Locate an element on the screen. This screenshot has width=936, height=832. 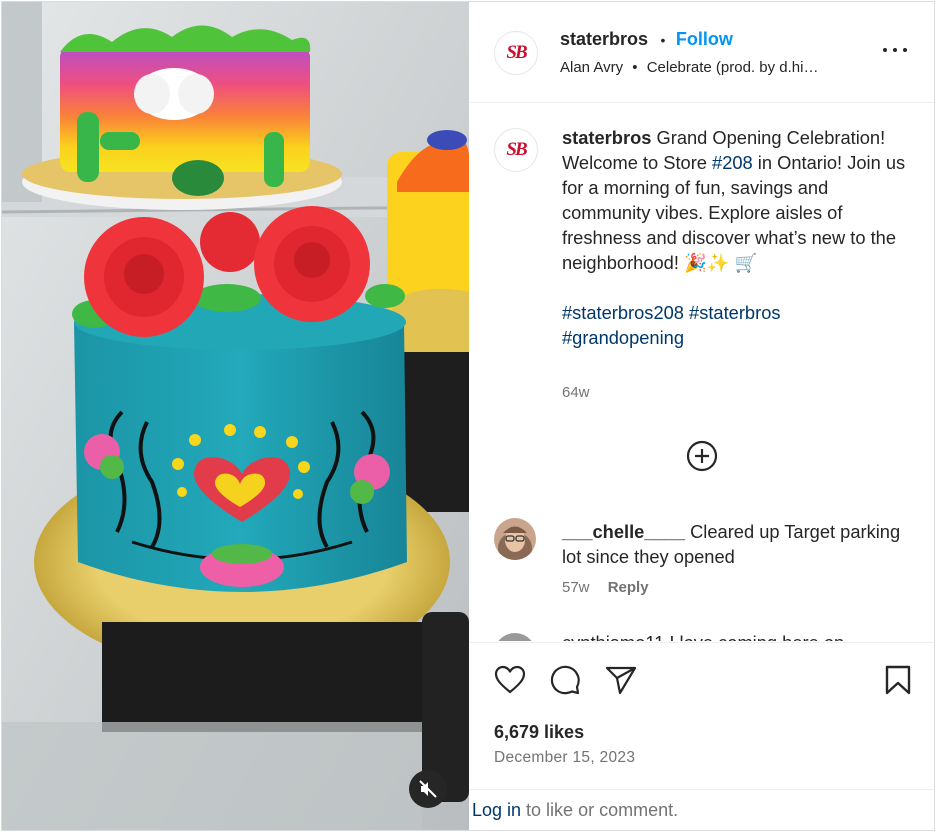
hashtag-link: #grandopening is located at coordinates (623, 337).